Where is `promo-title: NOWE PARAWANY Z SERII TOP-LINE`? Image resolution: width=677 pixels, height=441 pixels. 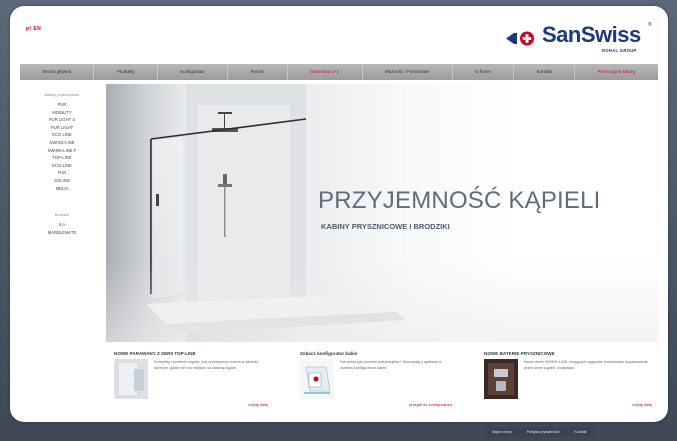
promo-title: NOWE PARAWANY Z SERII TOP-LINE is located at coordinates (191, 353).